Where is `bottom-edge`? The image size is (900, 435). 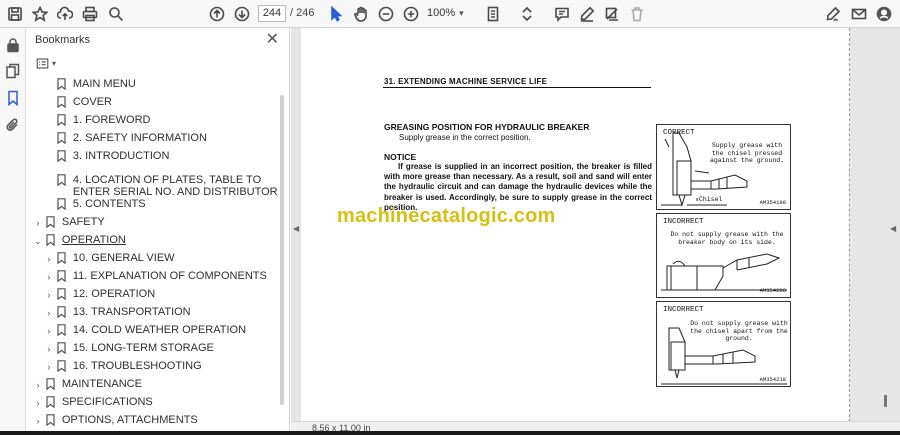 bottom-edge is located at coordinates (450, 433).